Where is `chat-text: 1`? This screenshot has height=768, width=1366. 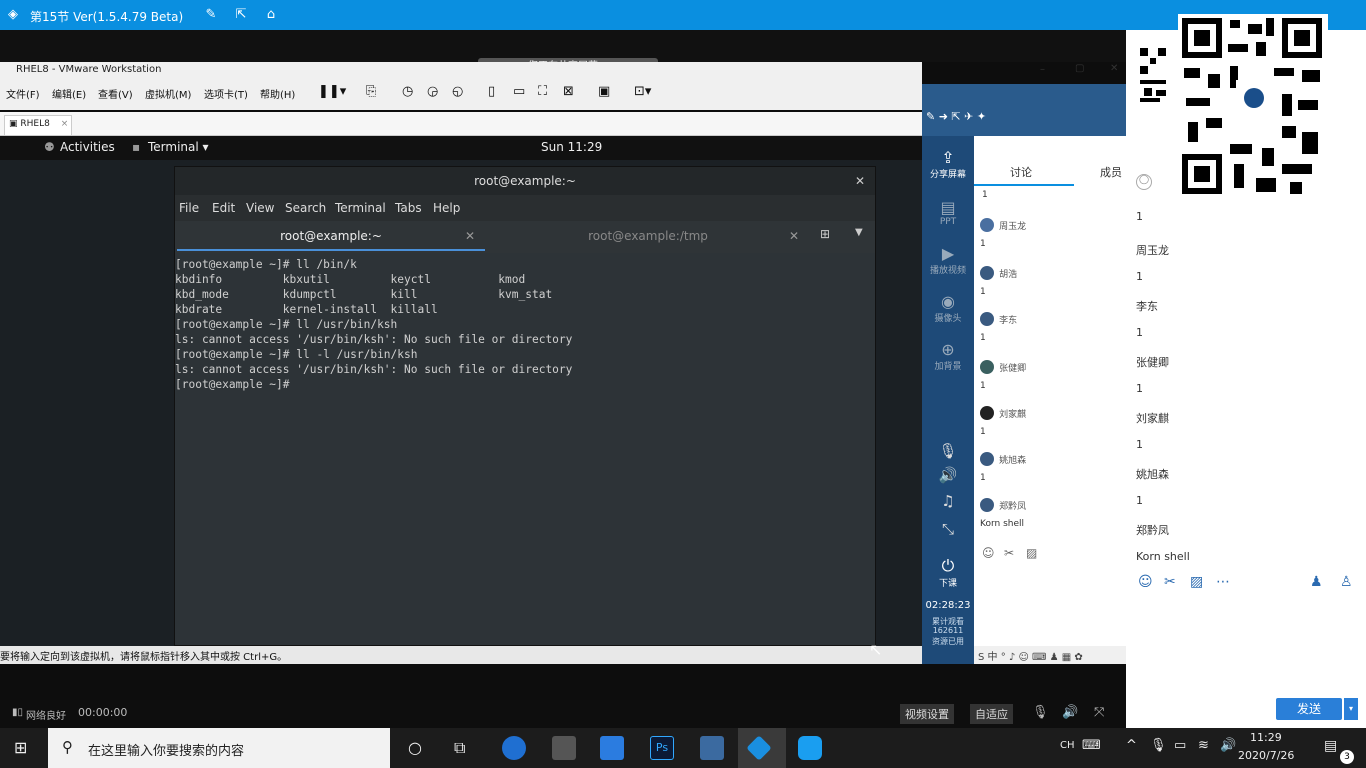
chat-text: 1 is located at coordinates (983, 432).